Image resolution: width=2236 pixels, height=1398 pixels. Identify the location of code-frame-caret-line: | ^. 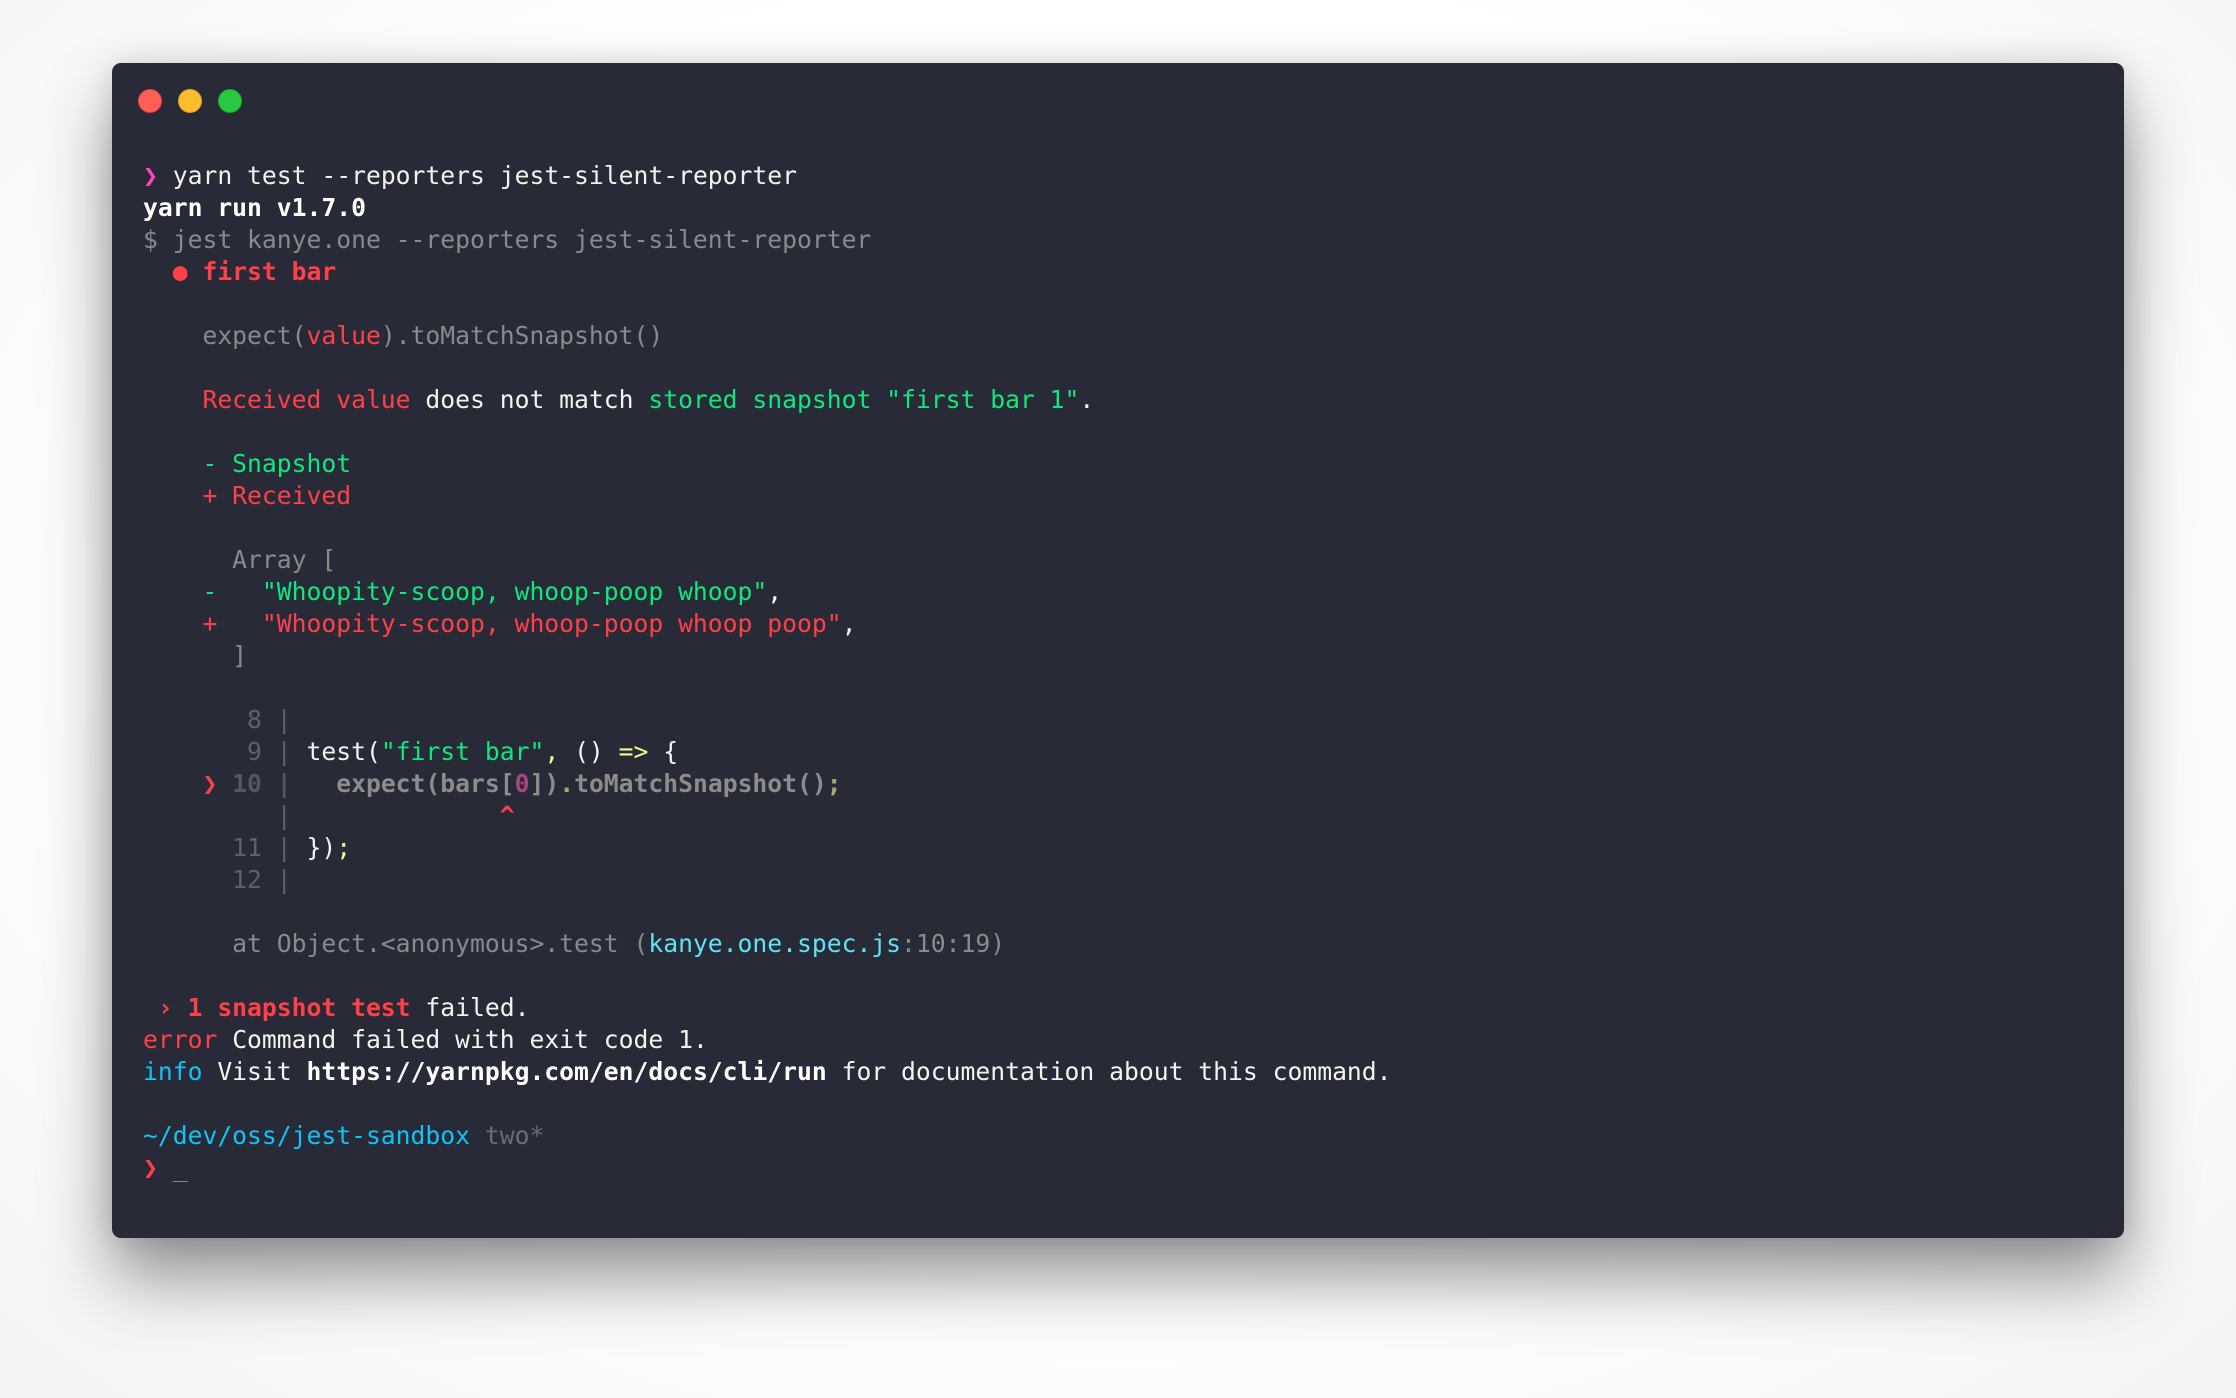
(767, 816).